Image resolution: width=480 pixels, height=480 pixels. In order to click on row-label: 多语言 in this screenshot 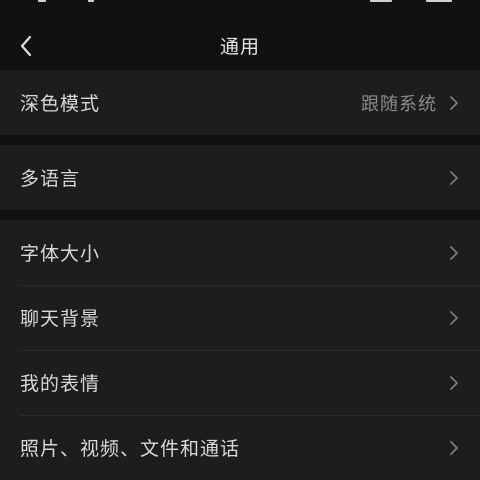, I will do `click(50, 179)`.